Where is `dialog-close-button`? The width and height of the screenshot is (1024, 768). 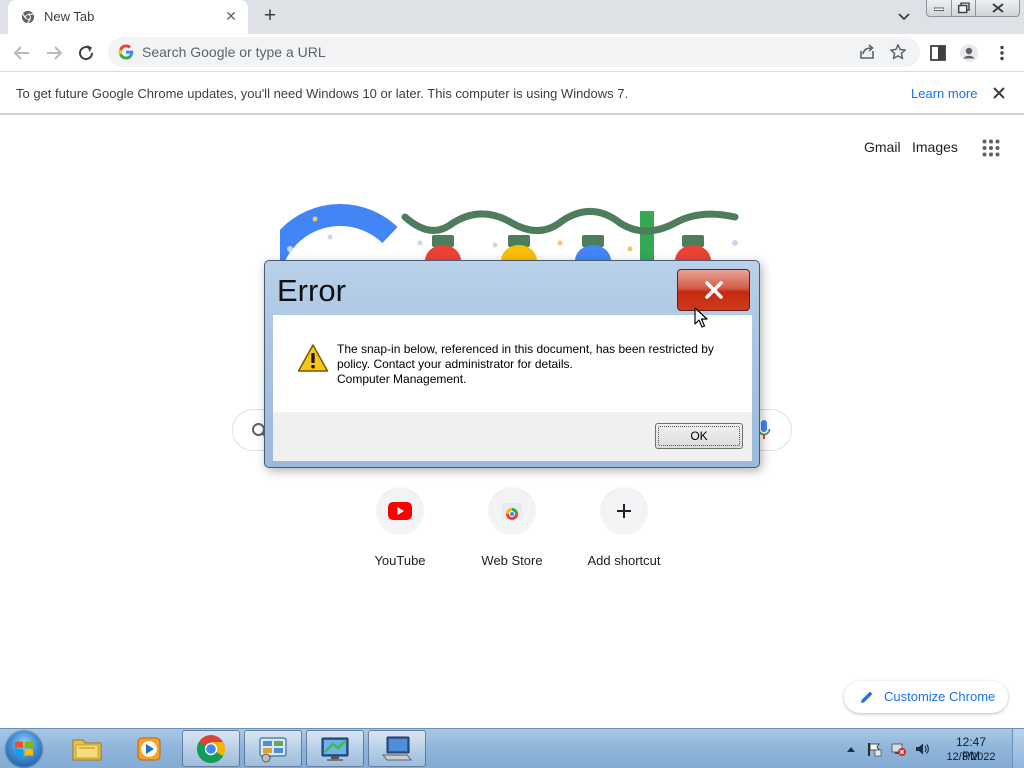
dialog-close-button is located at coordinates (713, 290).